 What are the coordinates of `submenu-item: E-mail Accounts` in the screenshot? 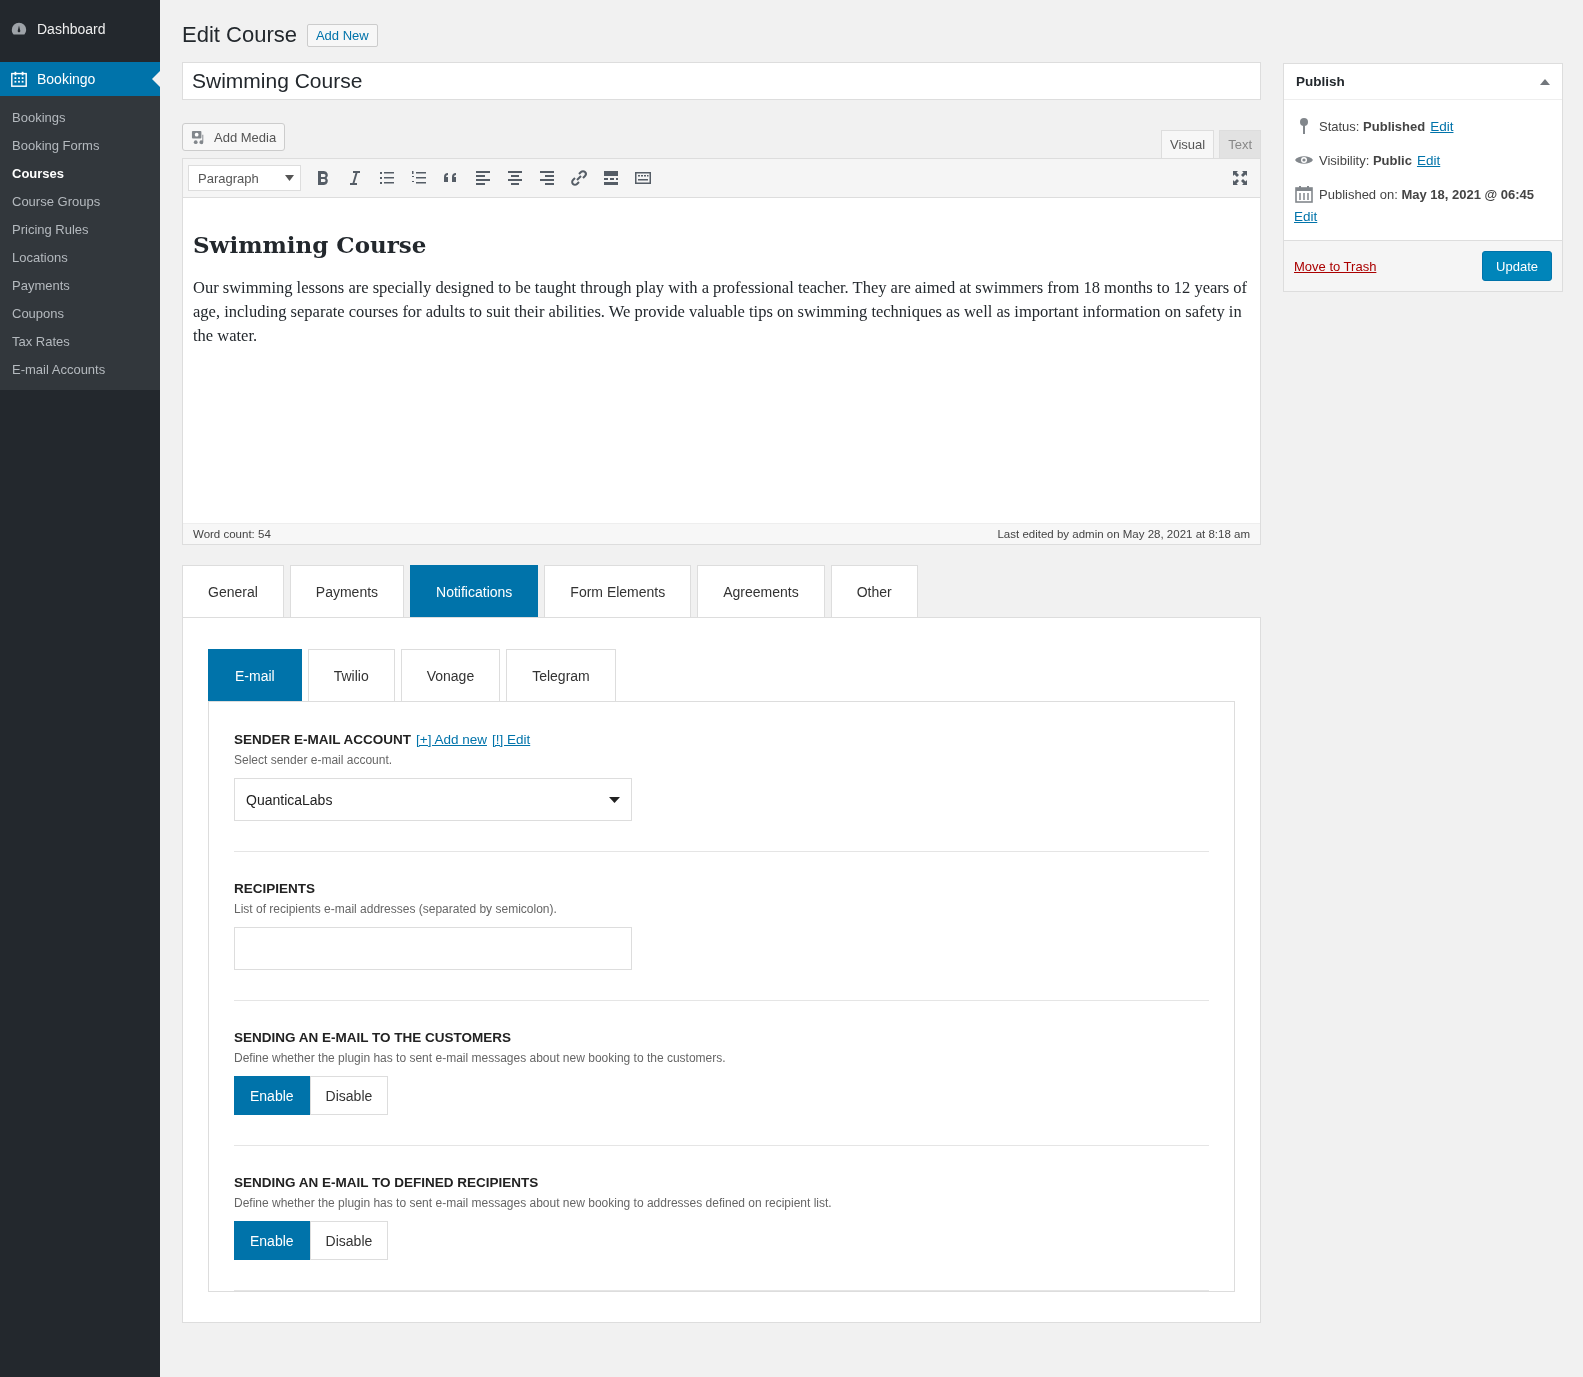 It's located at (80, 370).